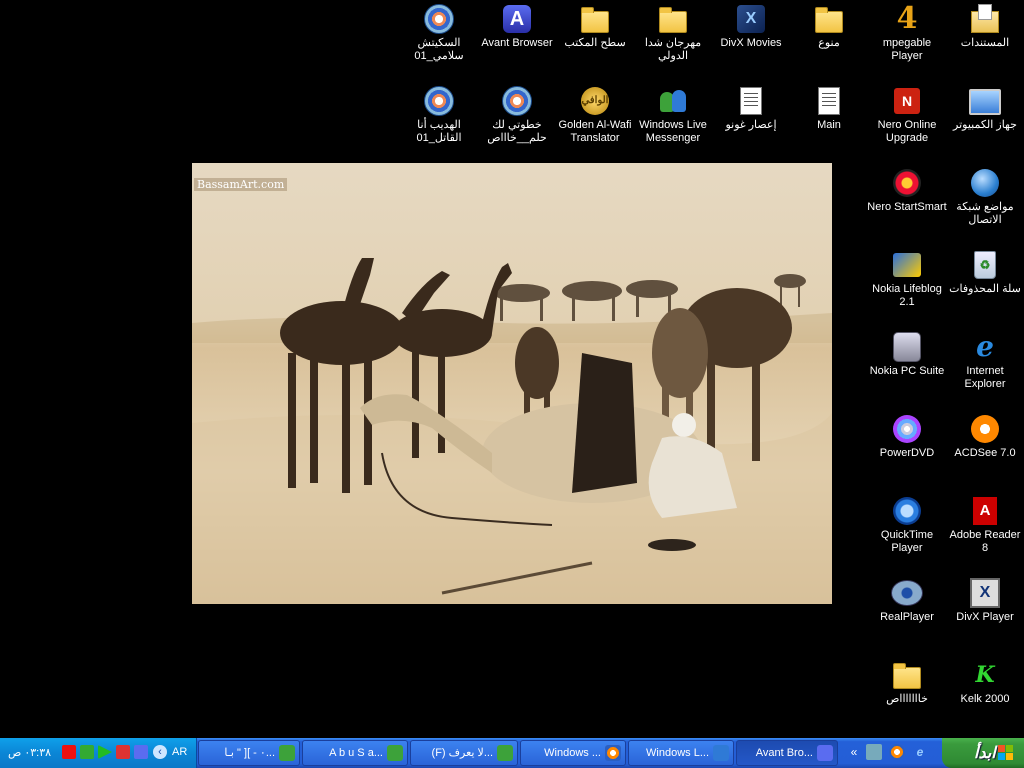 This screenshot has height=768, width=1024. What do you see at coordinates (69, 752) in the screenshot?
I see `antivirus-tray-icon` at bounding box center [69, 752].